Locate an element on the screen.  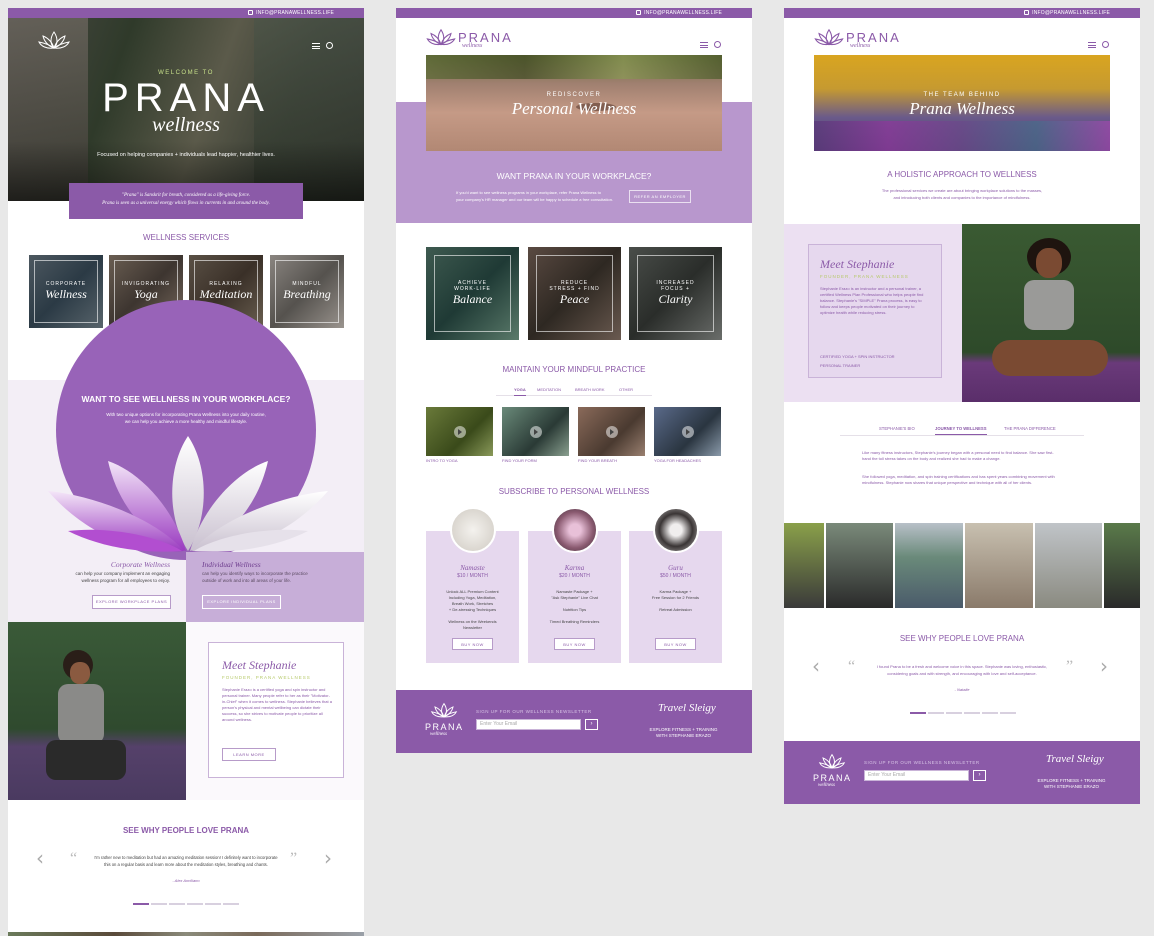
stephanie-photo is located at coordinates (97, 711).